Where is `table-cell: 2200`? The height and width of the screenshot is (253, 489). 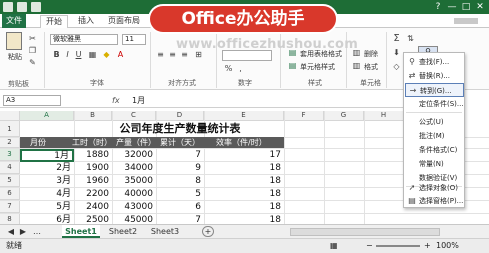
table-cell: 2200 is located at coordinates (93, 194).